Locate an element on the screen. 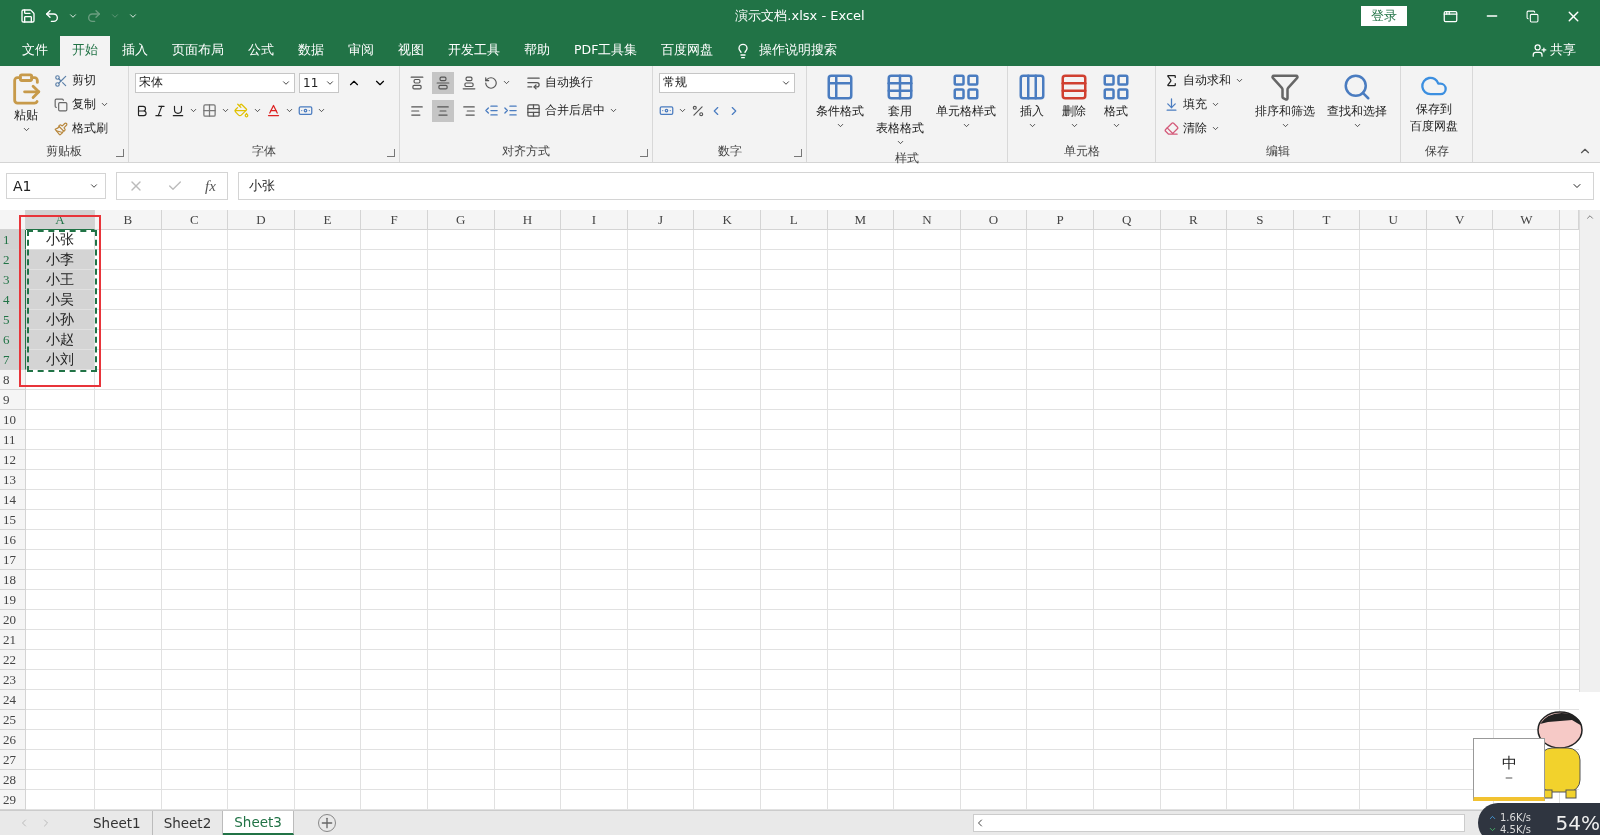 This screenshot has width=1600, height=835. decrease-indent-icon is located at coordinates (491, 111).